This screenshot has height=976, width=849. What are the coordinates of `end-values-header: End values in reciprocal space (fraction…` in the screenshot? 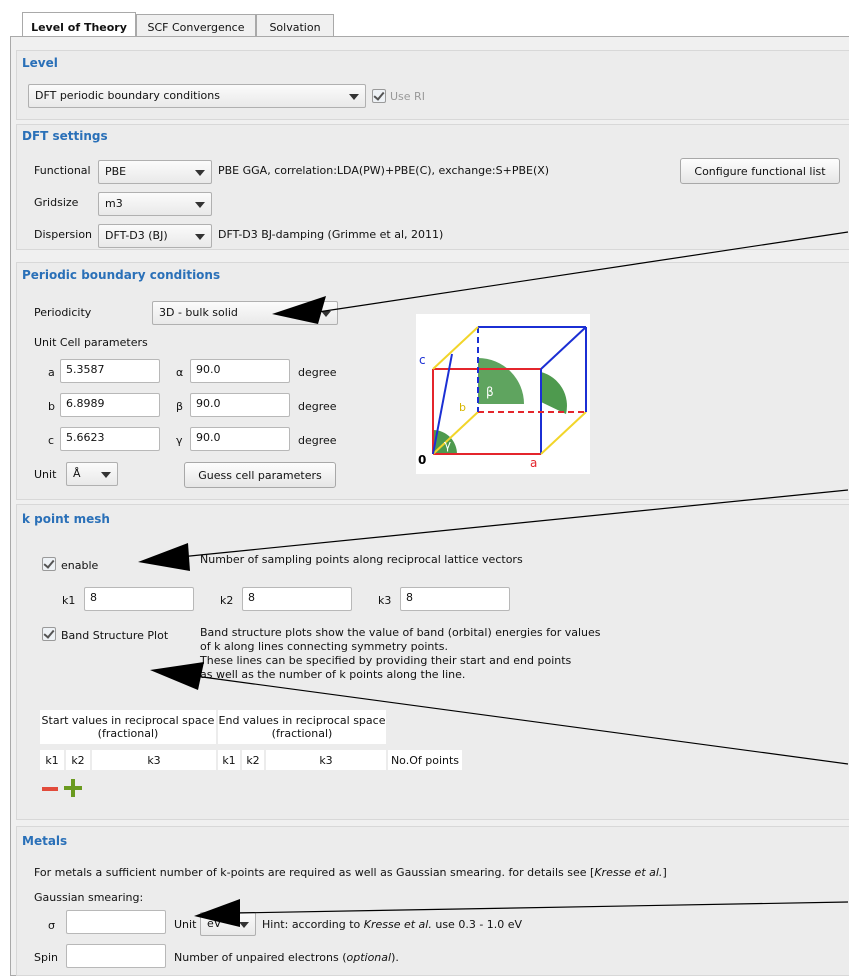 It's located at (302, 727).